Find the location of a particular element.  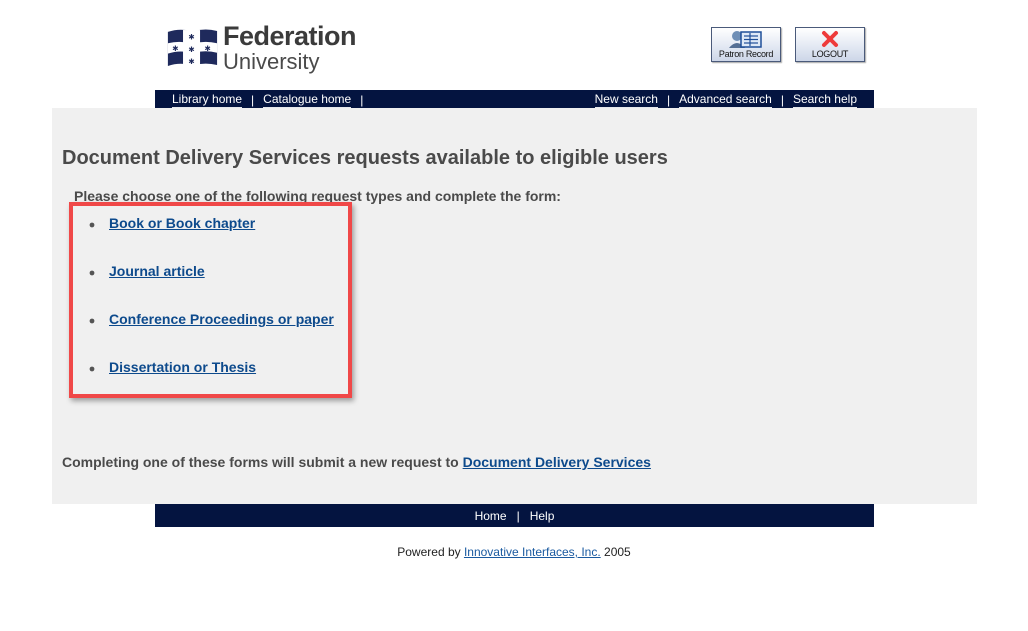

logo-text-federation: Federation is located at coordinates (289, 36).